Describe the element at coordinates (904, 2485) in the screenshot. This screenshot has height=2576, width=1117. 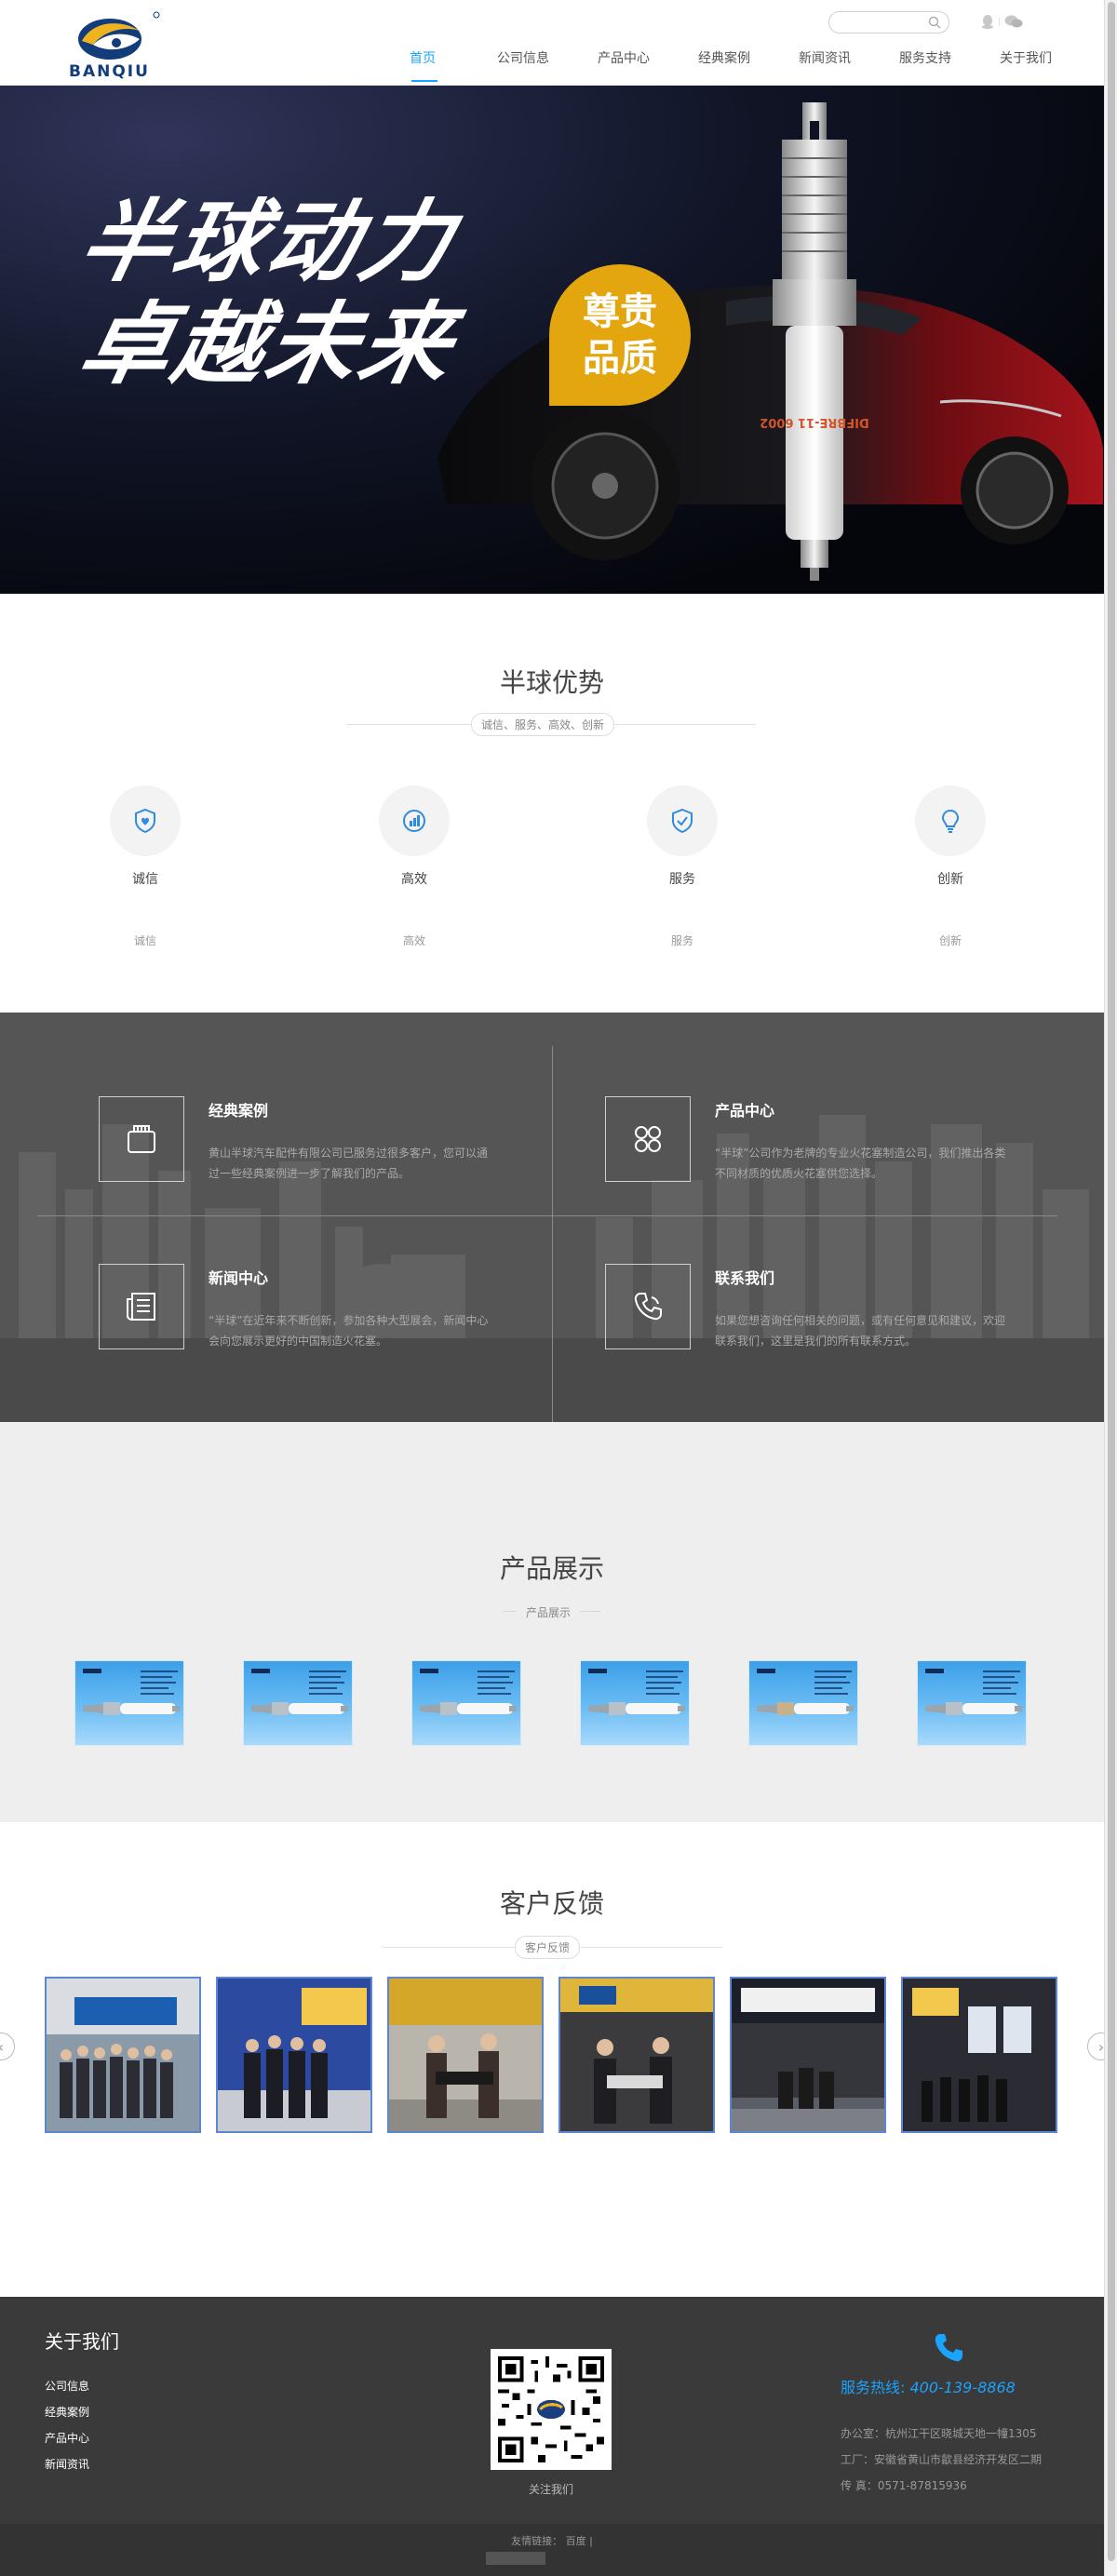
I see `fax-number: 传 真：0571-87815936` at that location.